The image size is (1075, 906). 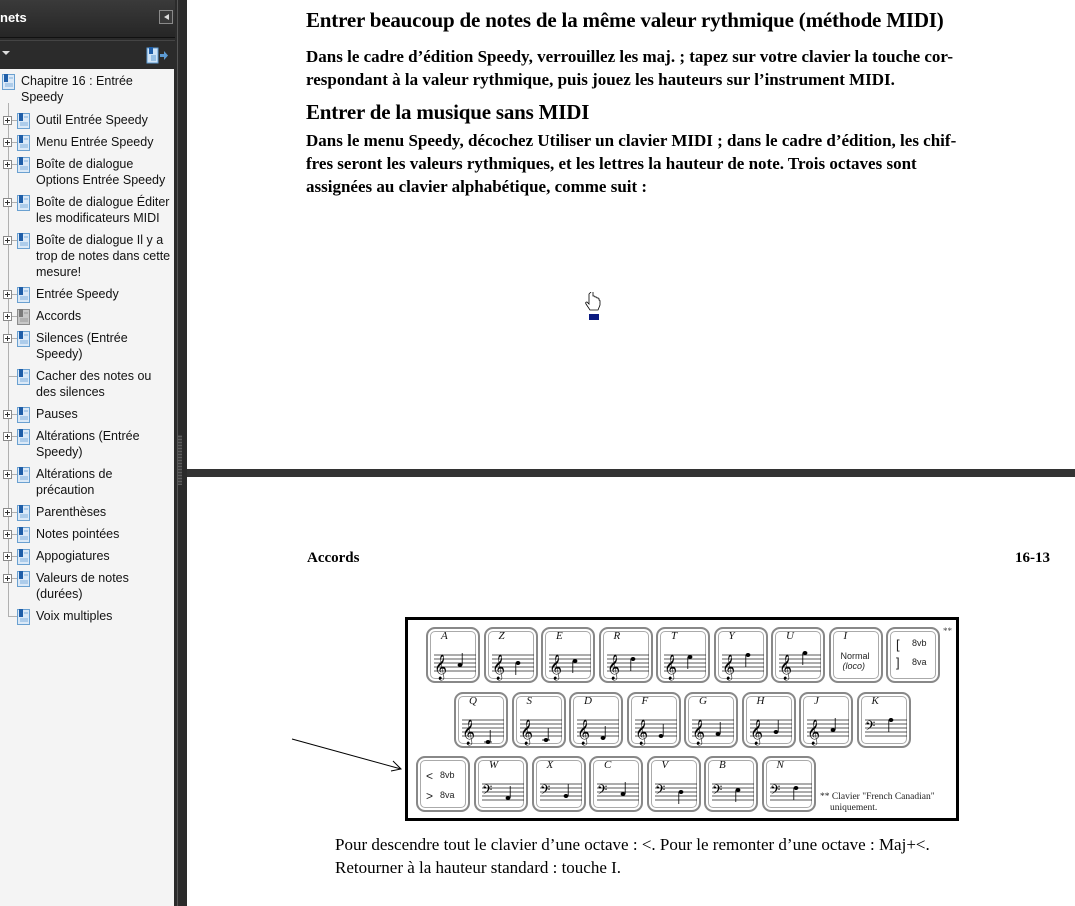 I want to click on bookmark-label: Entrée Speedy, so click(x=77, y=294).